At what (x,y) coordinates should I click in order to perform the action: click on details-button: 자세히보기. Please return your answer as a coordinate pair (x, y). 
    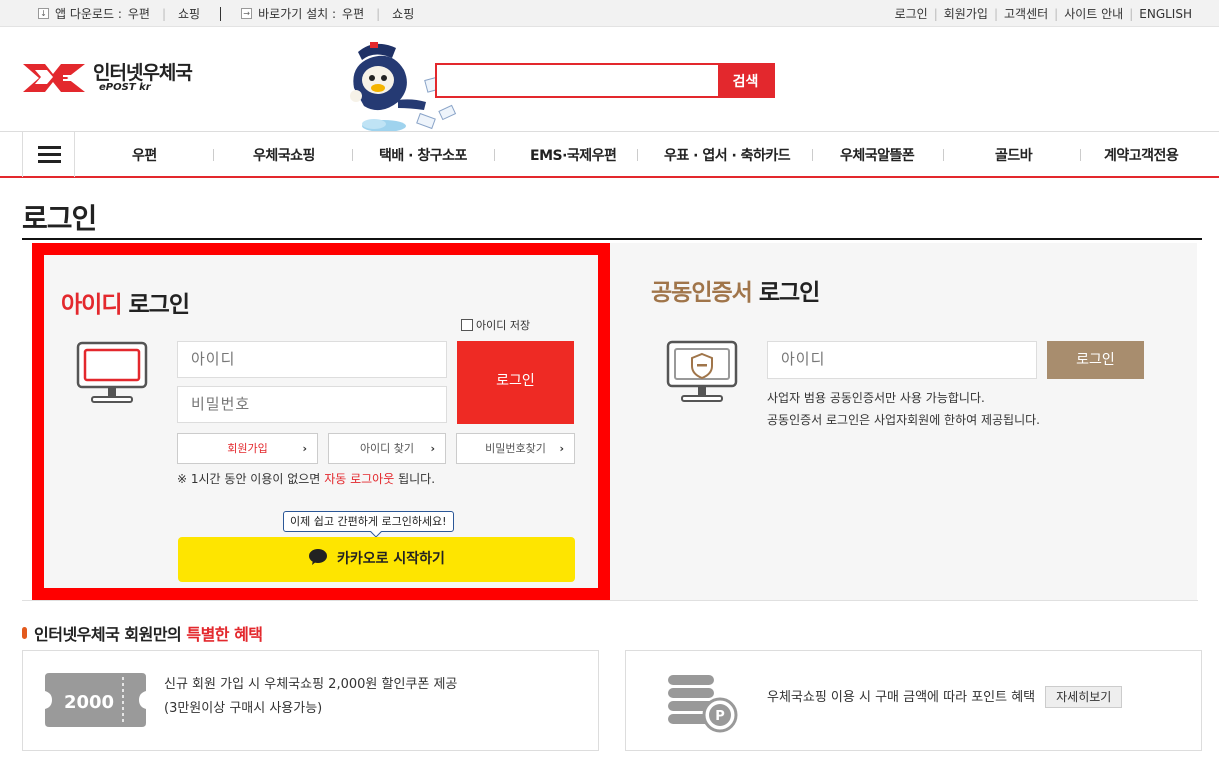
    Looking at the image, I should click on (1084, 697).